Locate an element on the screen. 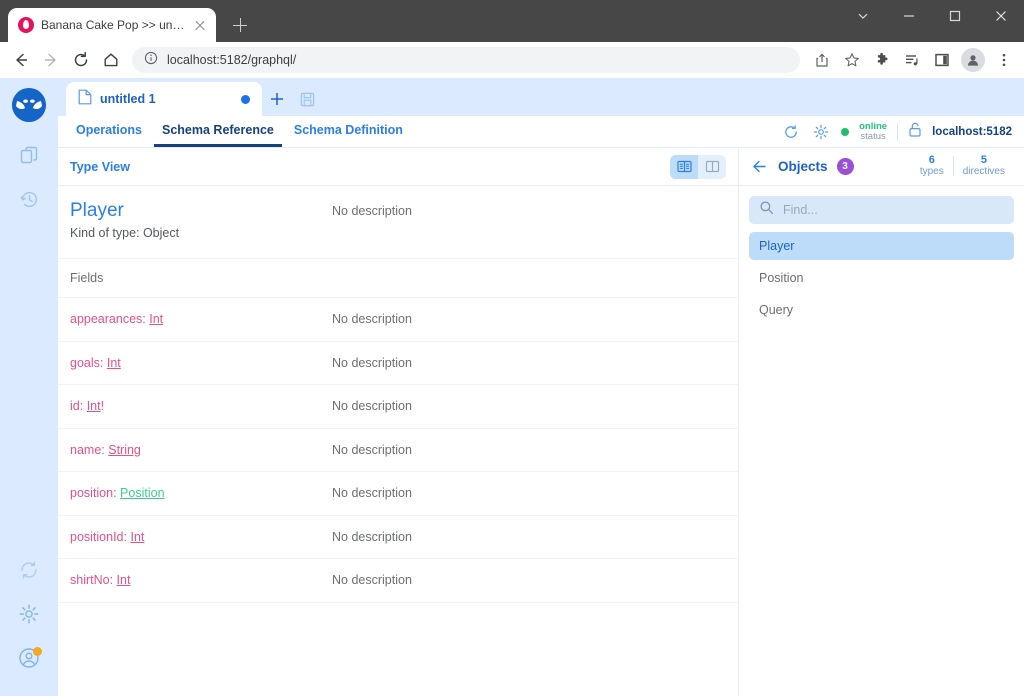 This screenshot has height=696, width=1024. reference-book-icon is located at coordinates (684, 166).